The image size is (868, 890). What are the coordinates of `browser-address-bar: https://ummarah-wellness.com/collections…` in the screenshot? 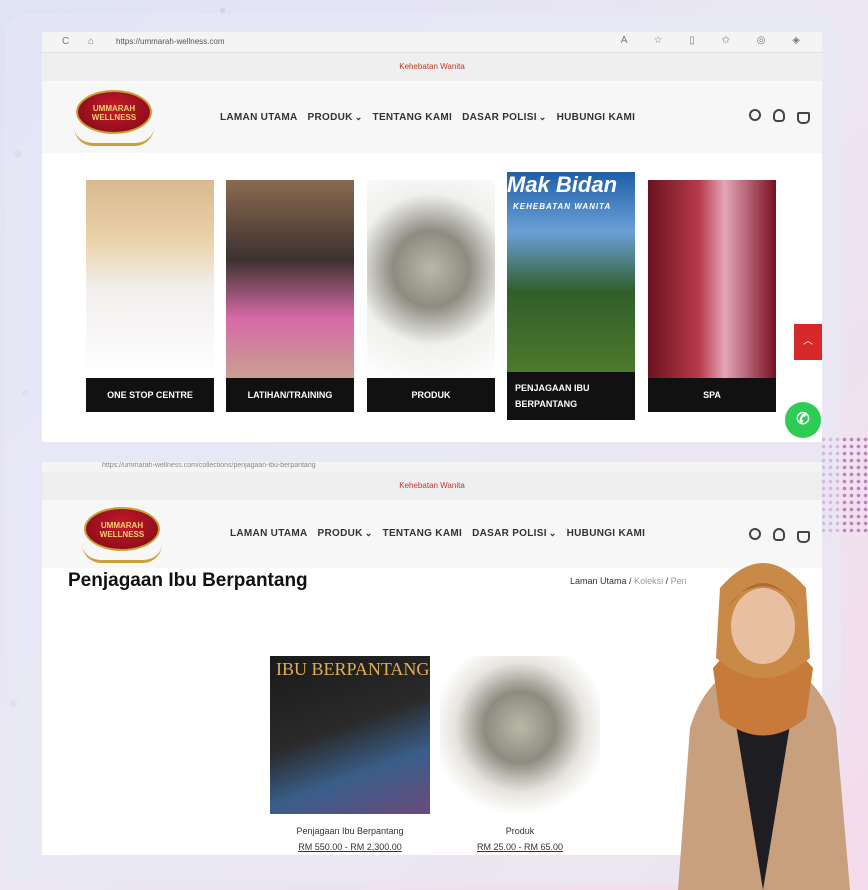 It's located at (432, 467).